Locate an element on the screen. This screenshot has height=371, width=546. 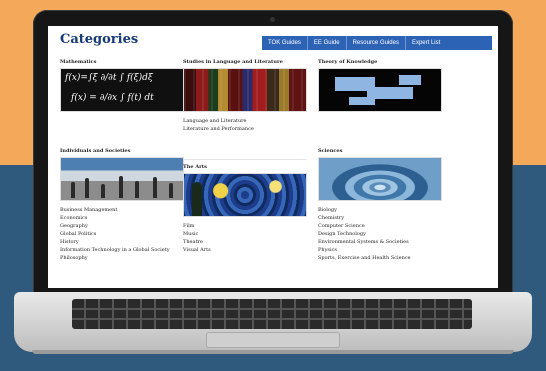
webcam-icon is located at coordinates (272, 19).